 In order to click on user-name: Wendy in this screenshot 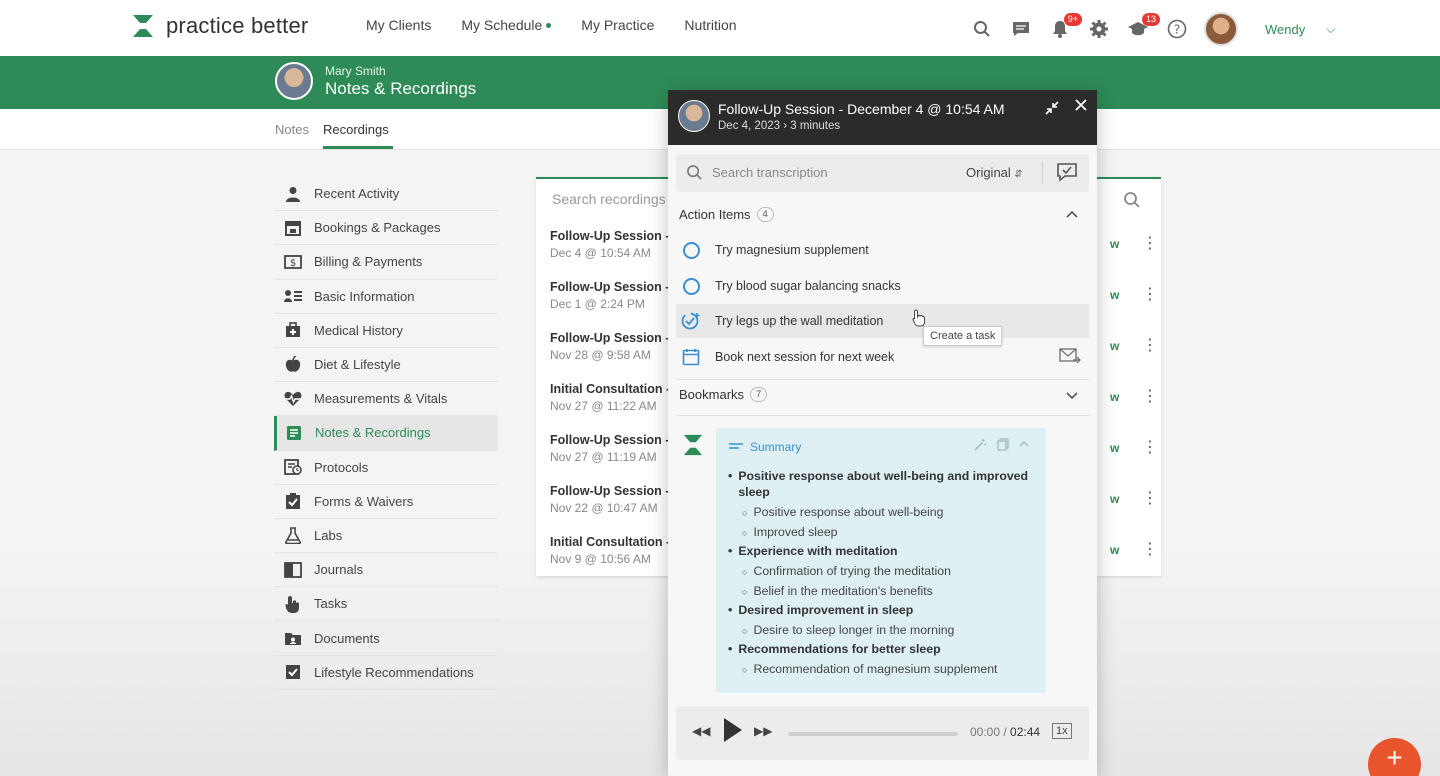, I will do `click(1285, 29)`.